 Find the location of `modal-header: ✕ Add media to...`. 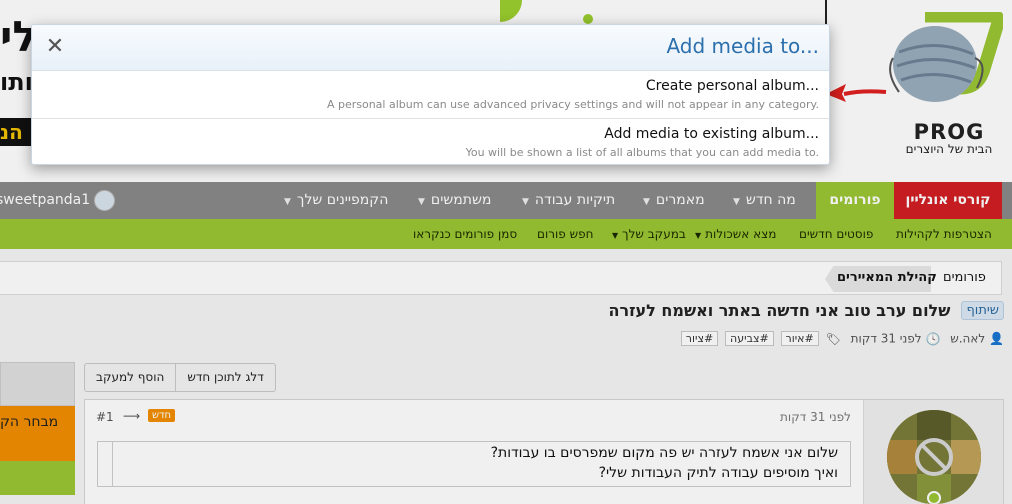

modal-header: ✕ Add media to... is located at coordinates (430, 48).